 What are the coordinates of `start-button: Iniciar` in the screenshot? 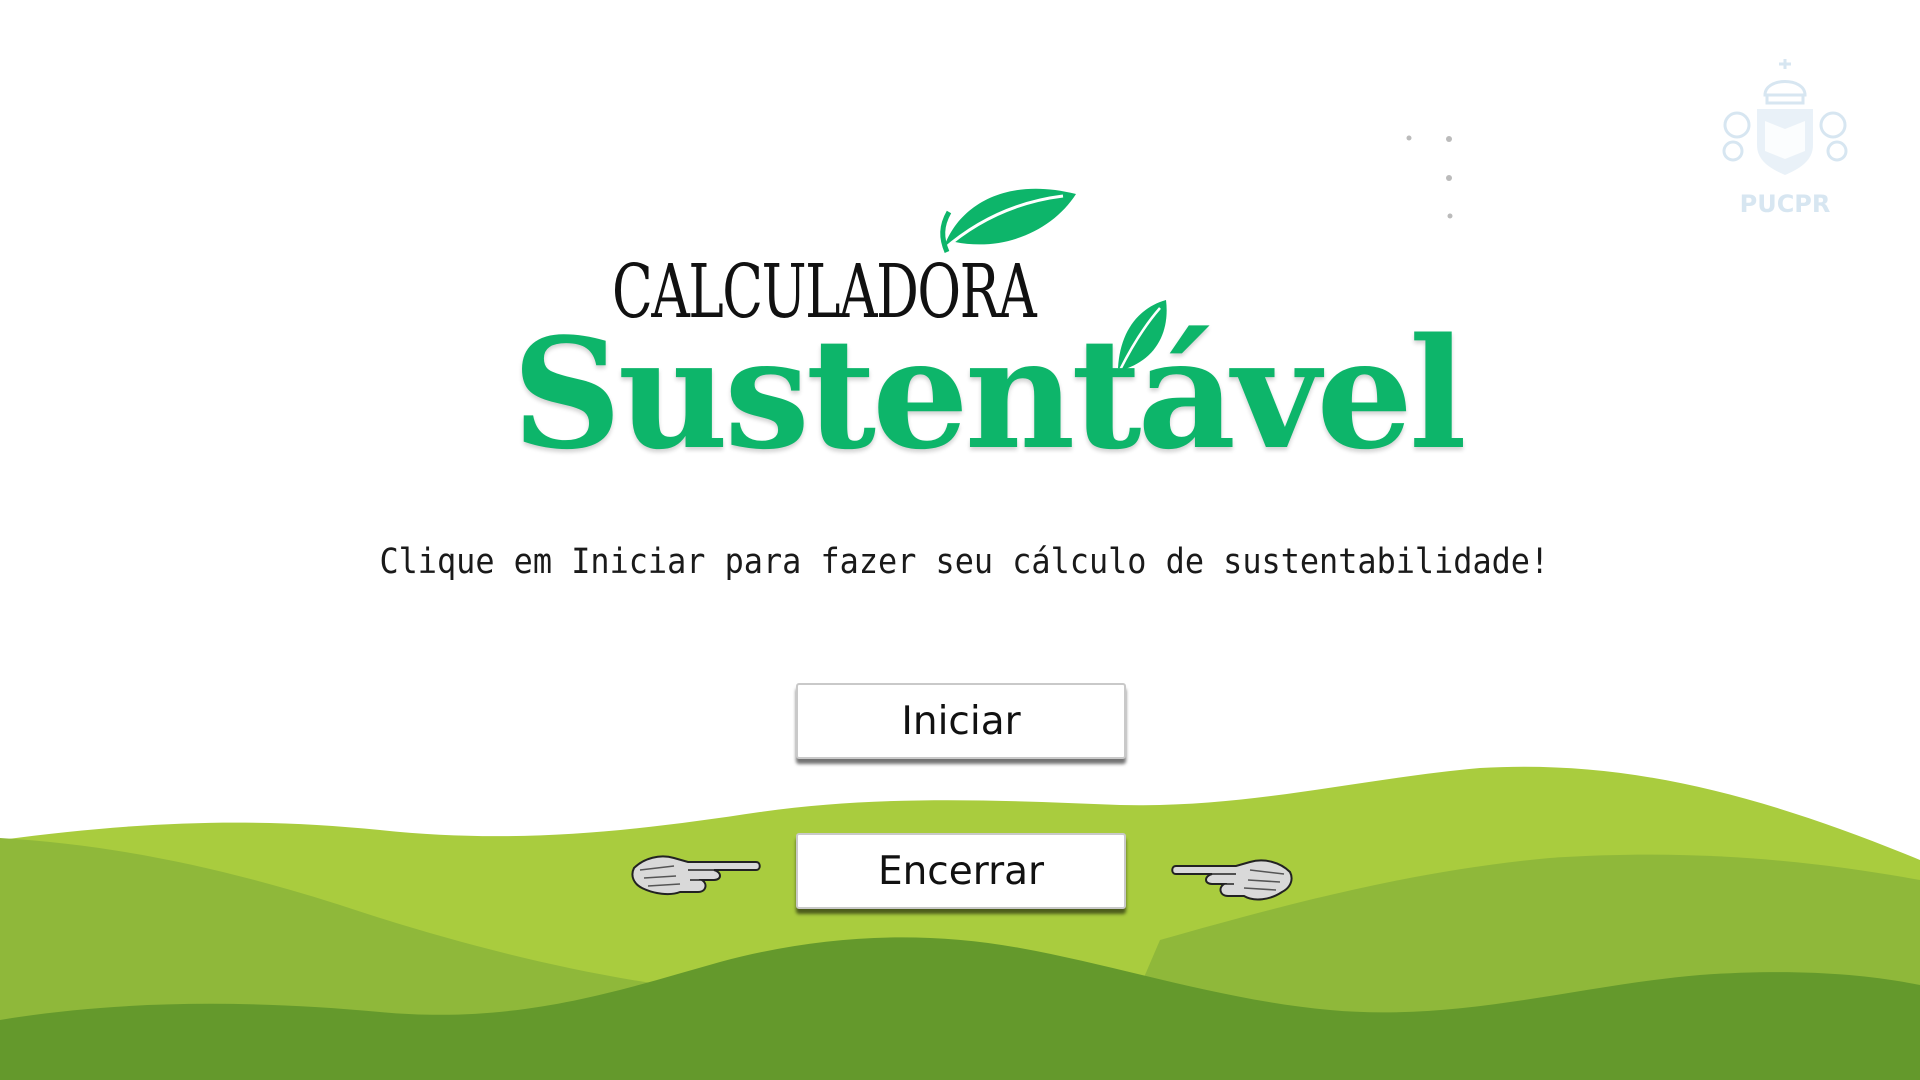 It's located at (961, 721).